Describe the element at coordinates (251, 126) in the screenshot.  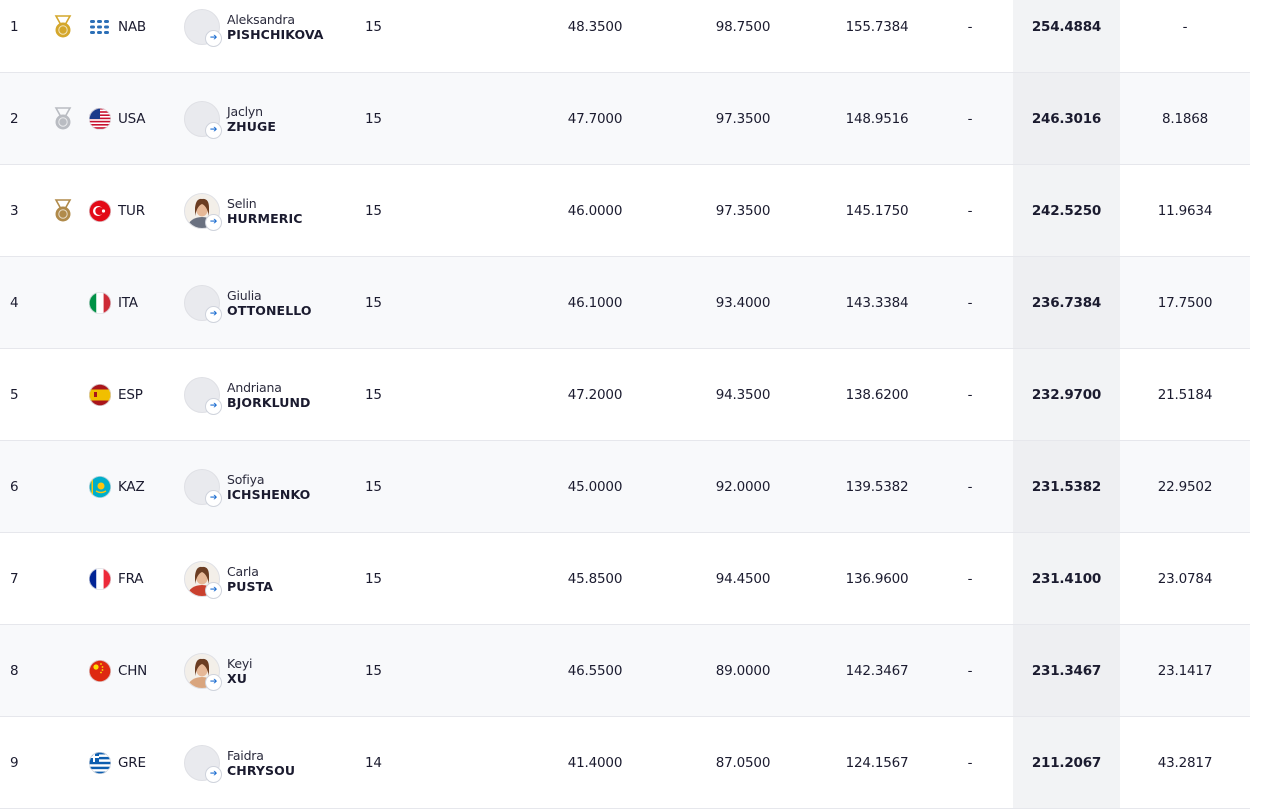
I see `athlete-last-name: ZHUGE` at that location.